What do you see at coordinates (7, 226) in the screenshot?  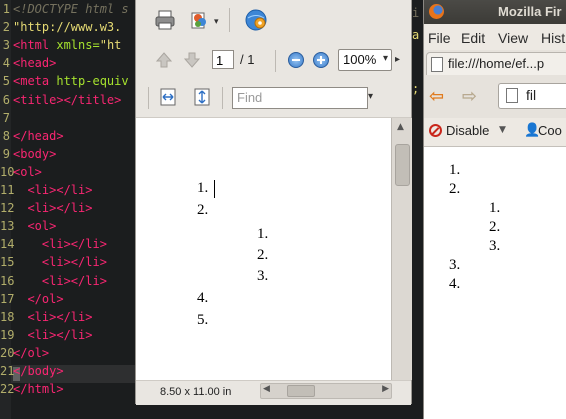 I see `line-number: 13` at bounding box center [7, 226].